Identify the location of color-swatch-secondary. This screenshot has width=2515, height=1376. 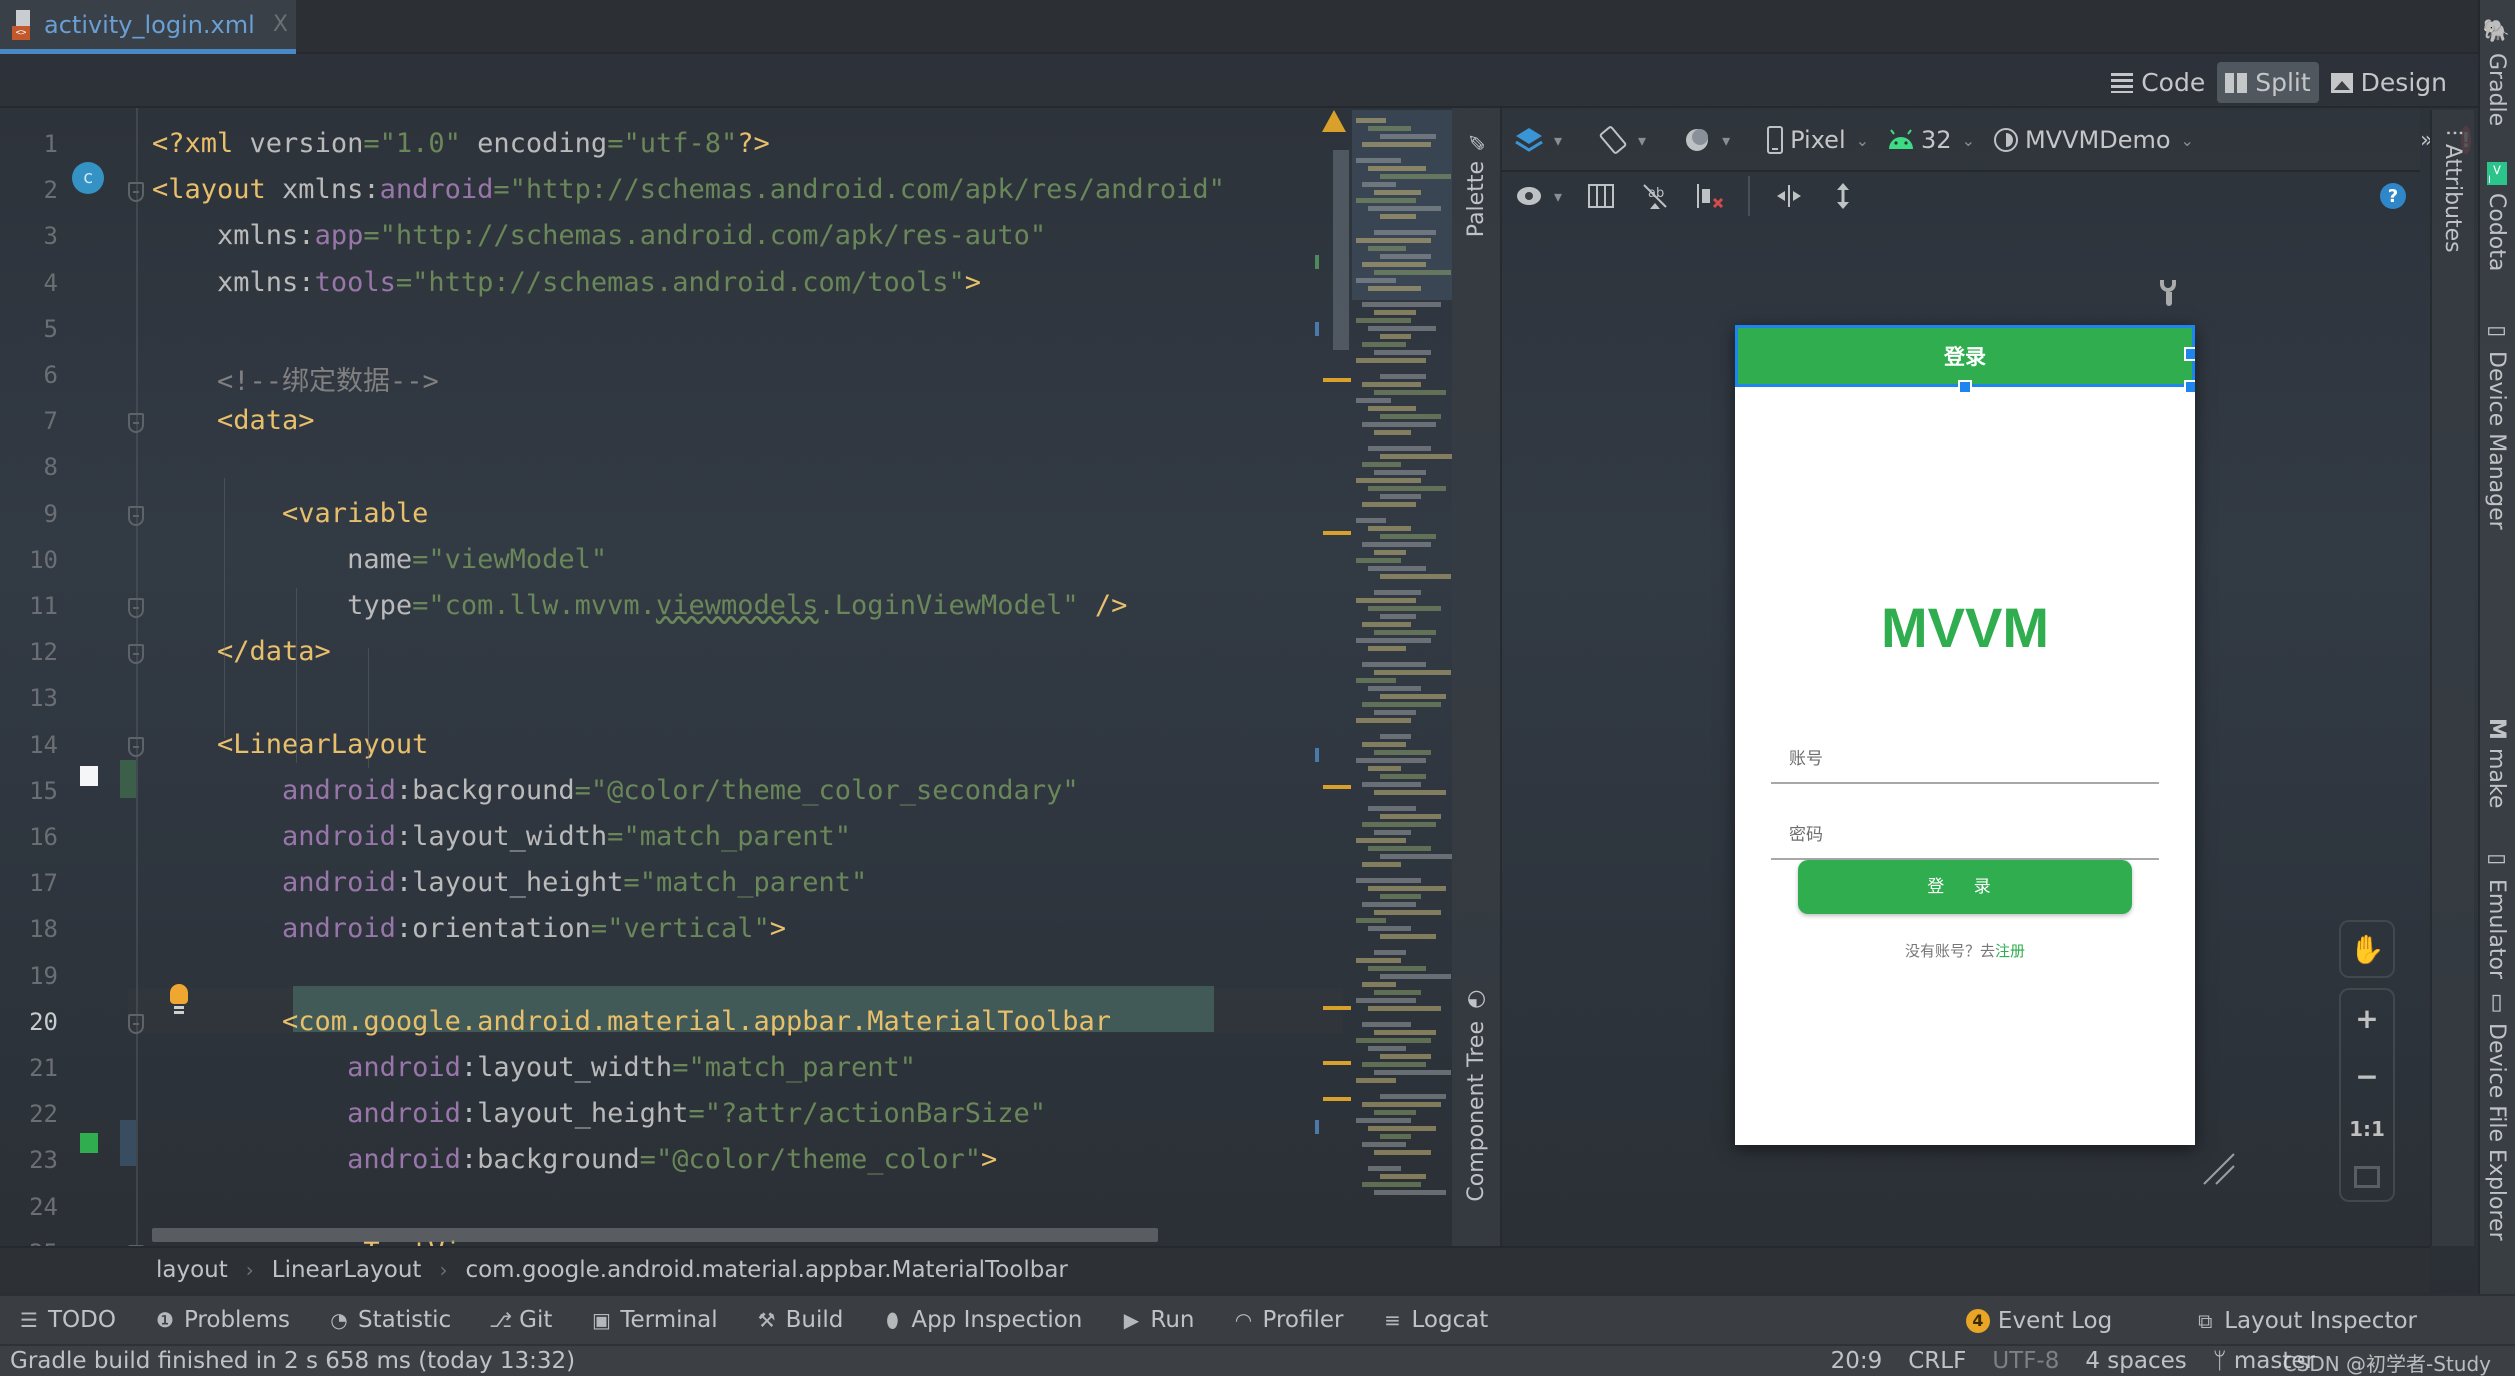
(89, 776).